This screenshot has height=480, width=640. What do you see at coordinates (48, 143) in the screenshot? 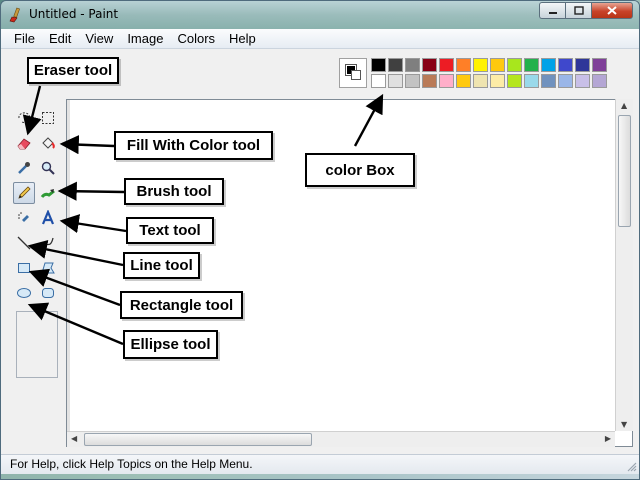
I see `fill-with-color-tool` at bounding box center [48, 143].